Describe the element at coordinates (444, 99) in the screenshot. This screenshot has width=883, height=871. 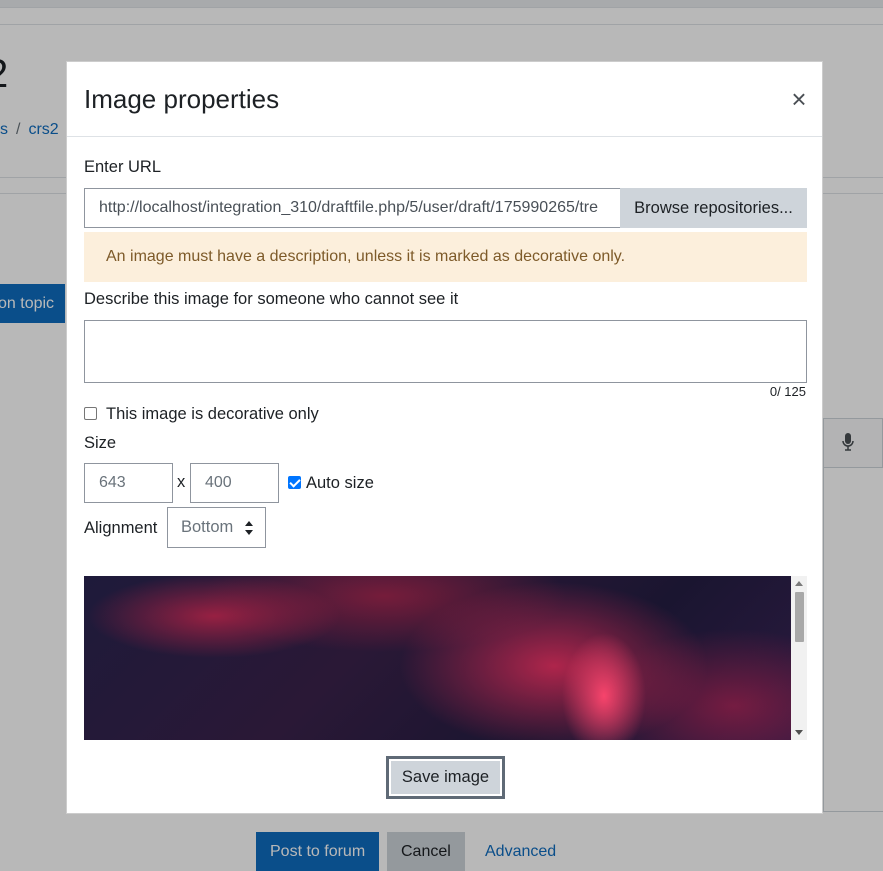
I see `modal-header: Image properties ×` at that location.